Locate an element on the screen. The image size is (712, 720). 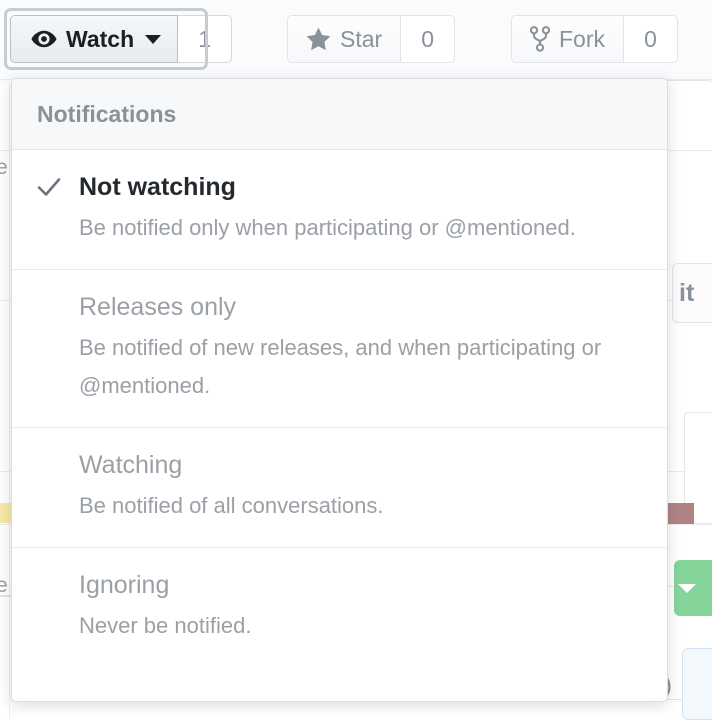
background-edit-button: it is located at coordinates (692, 293).